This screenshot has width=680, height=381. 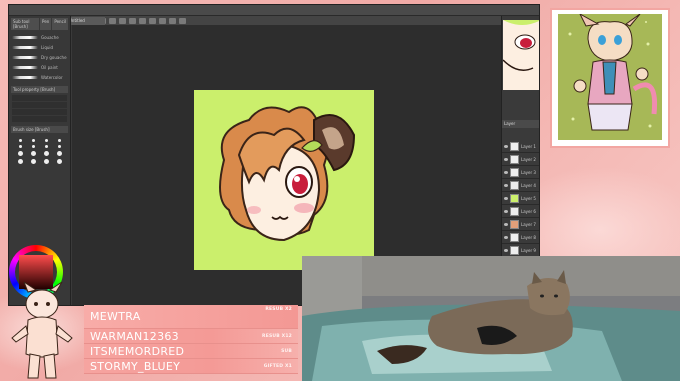 What do you see at coordinates (277, 366) in the screenshot?
I see `event-type: GIFTED X1` at bounding box center [277, 366].